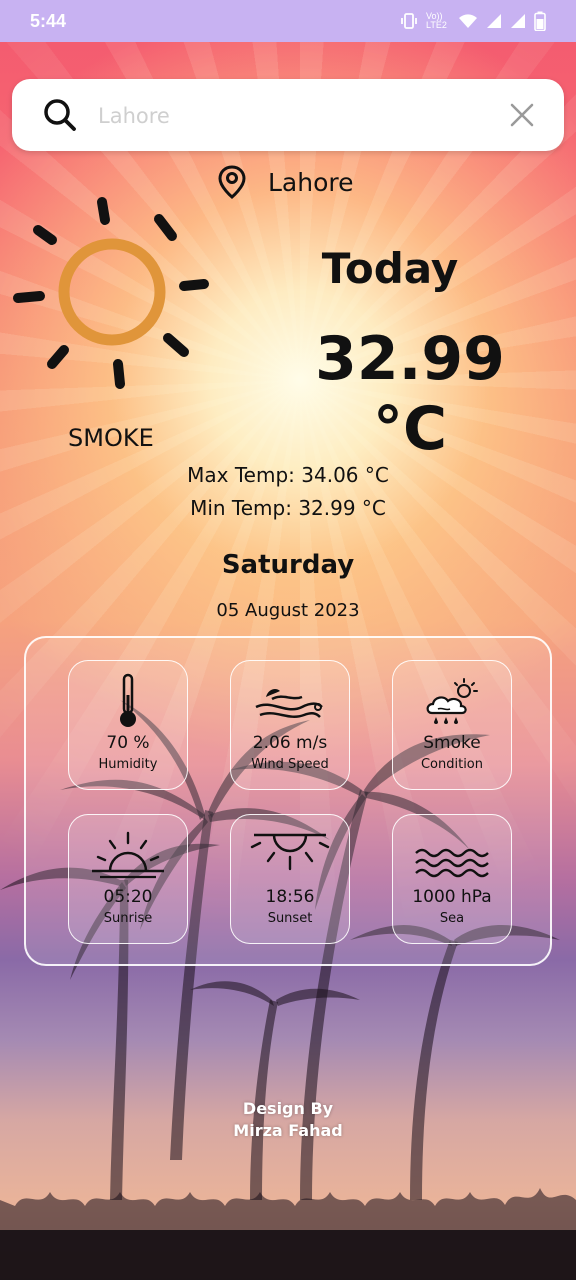 This screenshot has height=1280, width=576. I want to click on min-temperature: Min Temp: 32.99 °C, so click(288, 508).